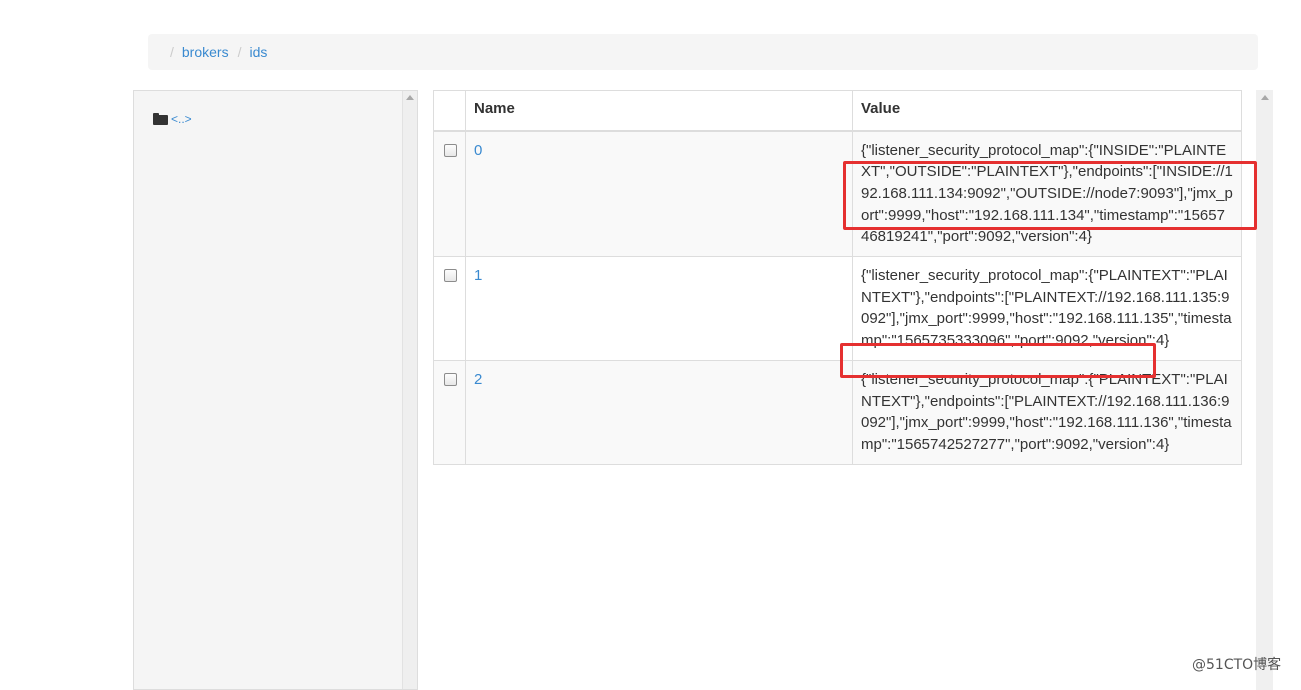 This screenshot has height=690, width=1301. I want to click on table-header-row: Name Value, so click(837, 111).